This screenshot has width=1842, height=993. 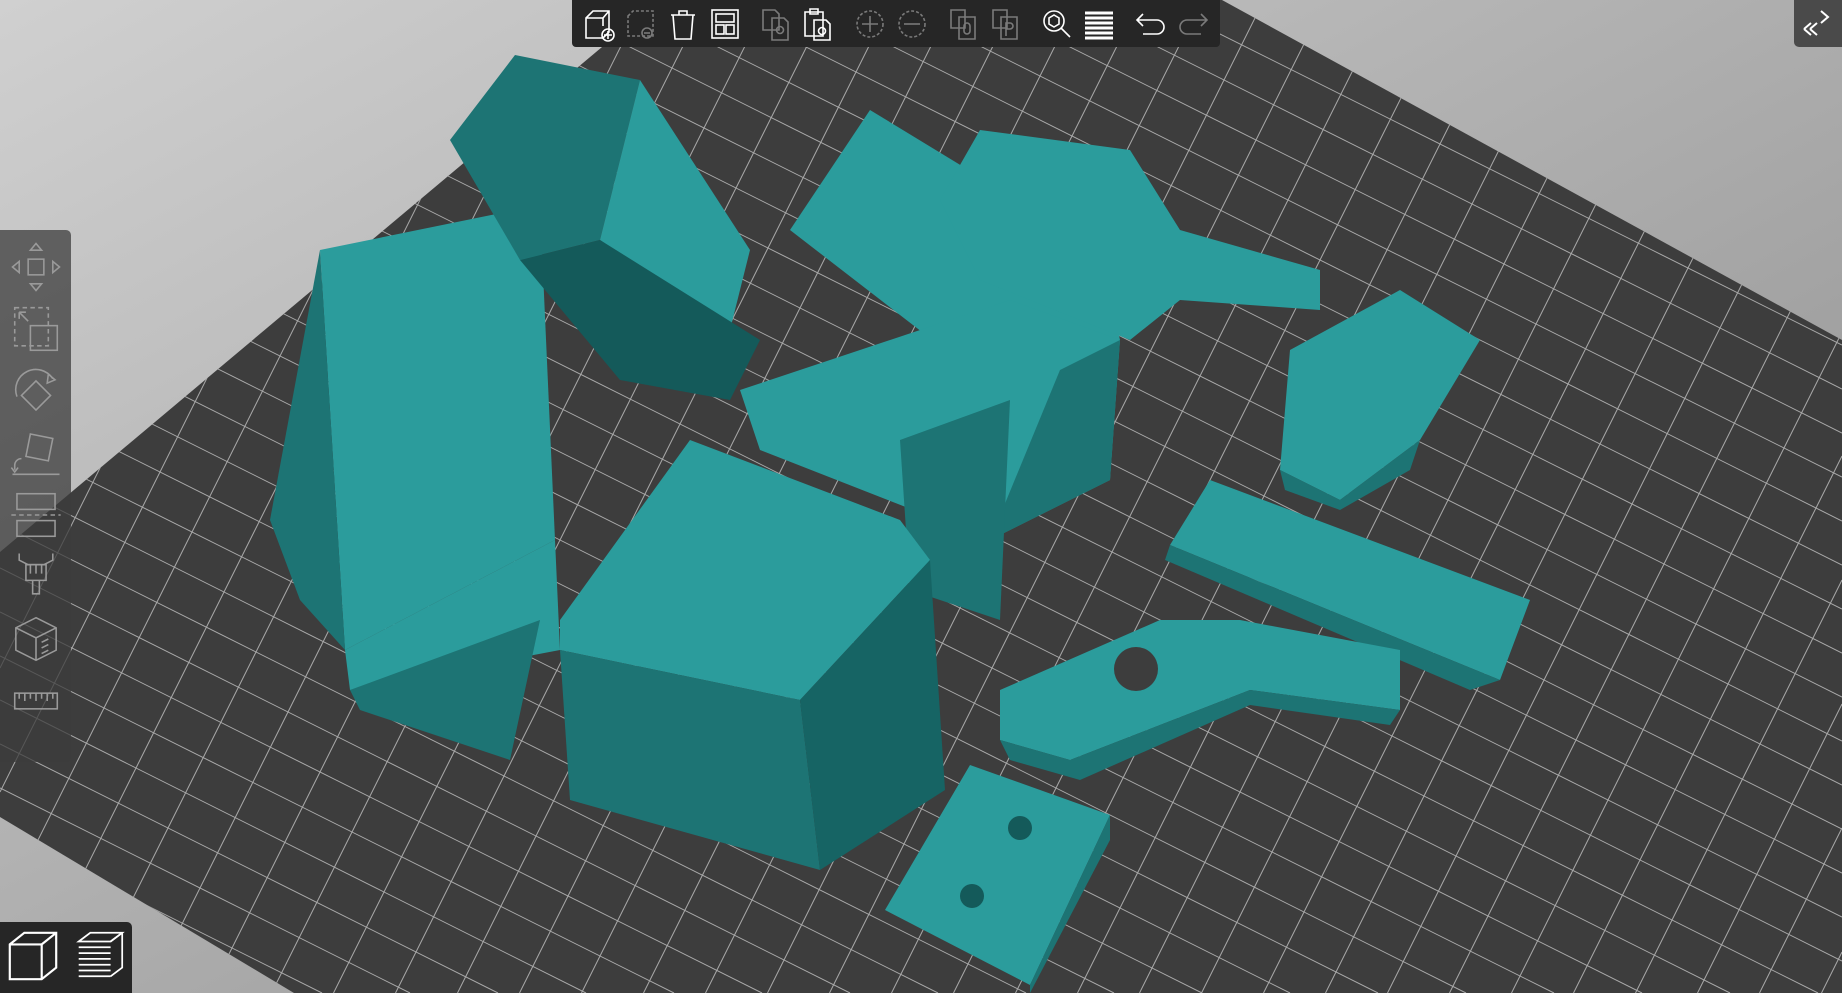 What do you see at coordinates (1136, 669) in the screenshot?
I see `model-arm-hole` at bounding box center [1136, 669].